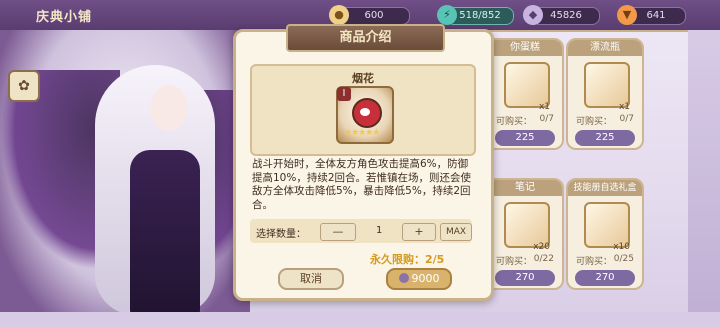 This screenshot has height=327, width=720. I want to click on bottom-decoration, so click(360, 319).